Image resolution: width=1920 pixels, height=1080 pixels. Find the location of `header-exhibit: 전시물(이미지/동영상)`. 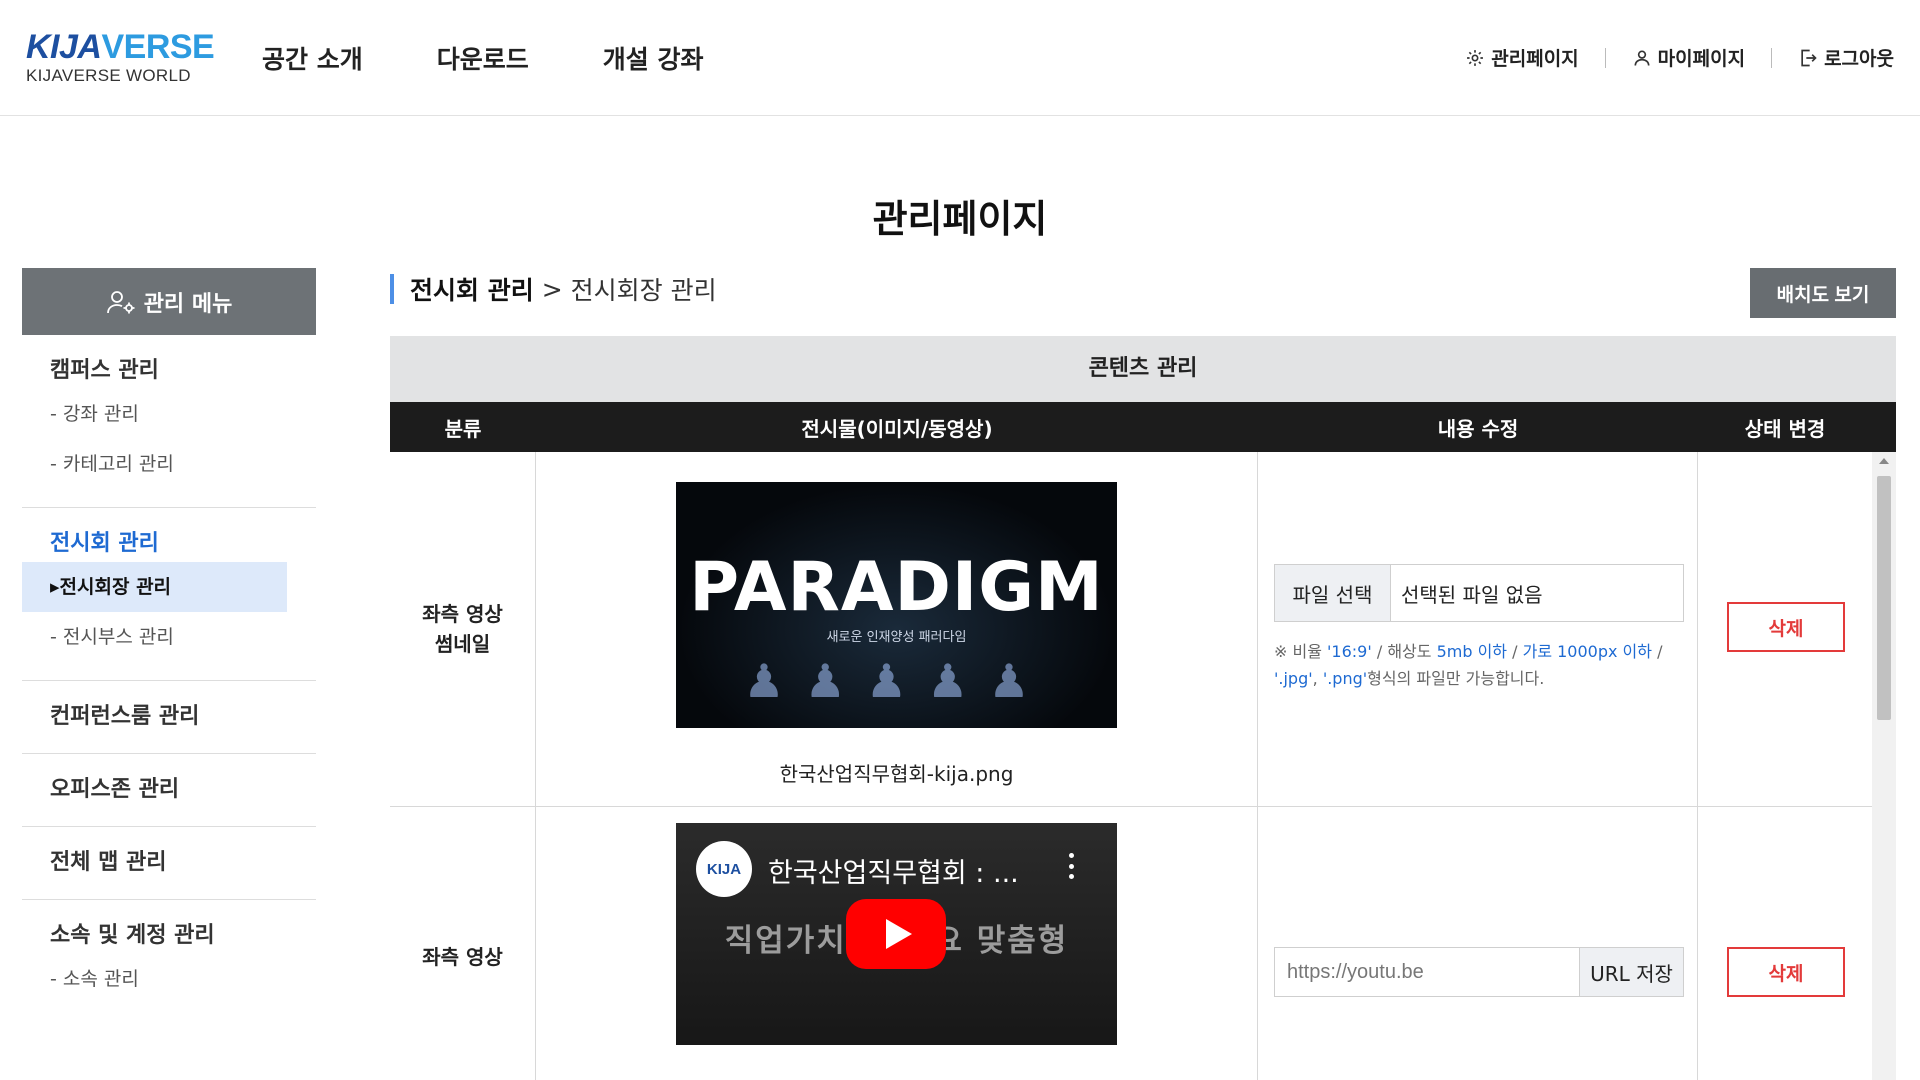

header-exhibit: 전시물(이미지/동영상) is located at coordinates (897, 428).